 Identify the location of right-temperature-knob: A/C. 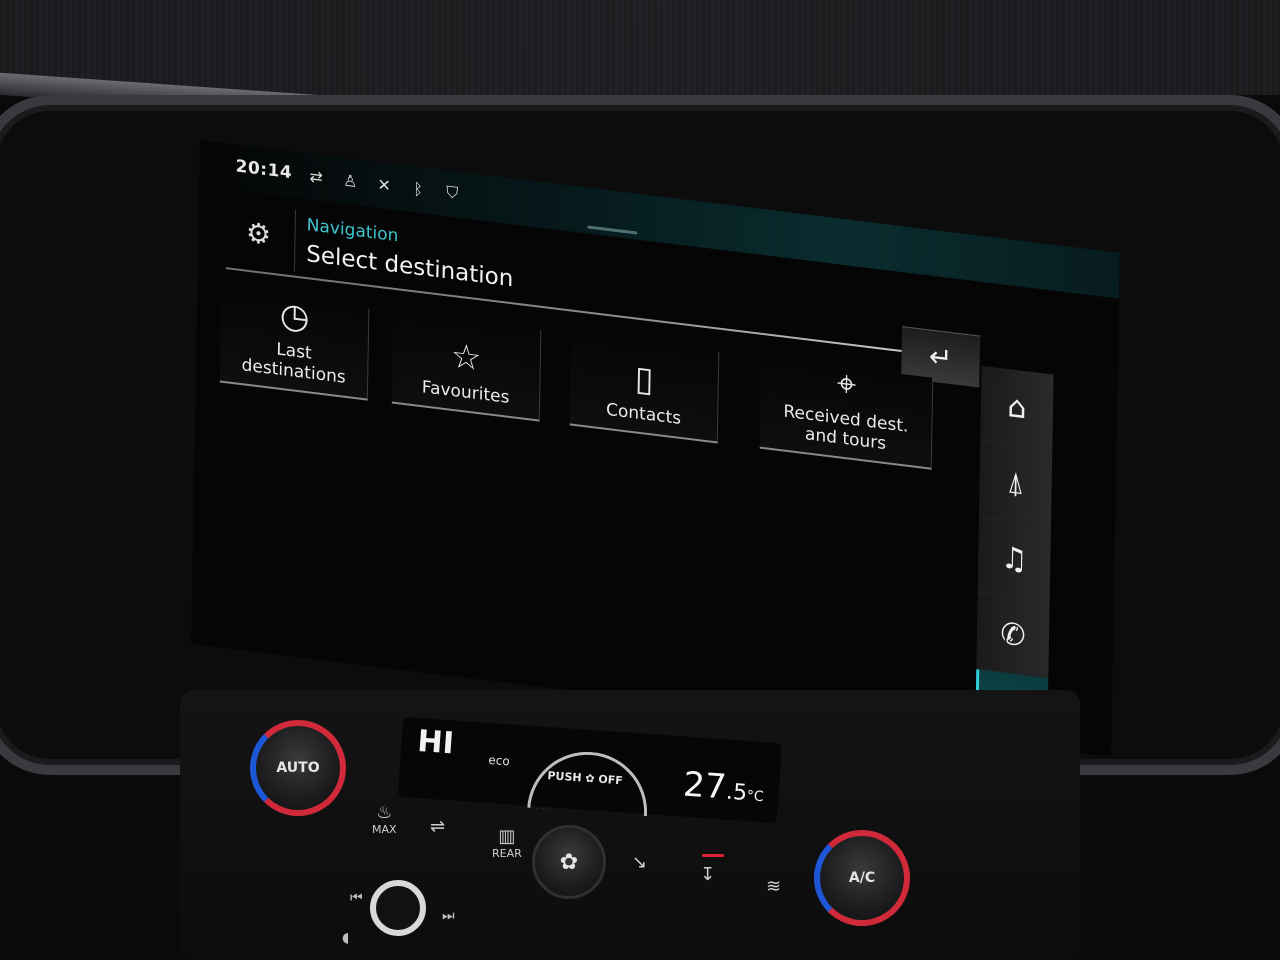
(862, 878).